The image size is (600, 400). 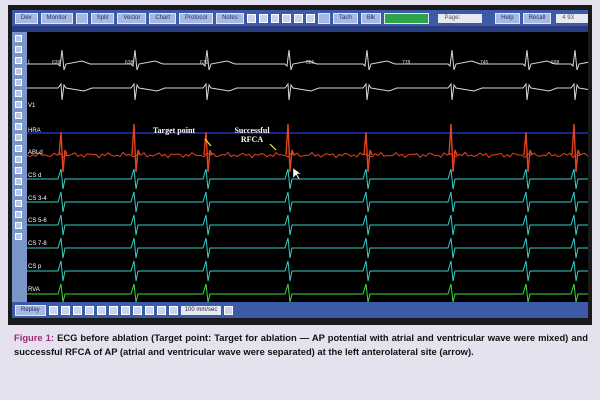 I want to click on toolbar-btn-dev: Dev, so click(x=26, y=18).